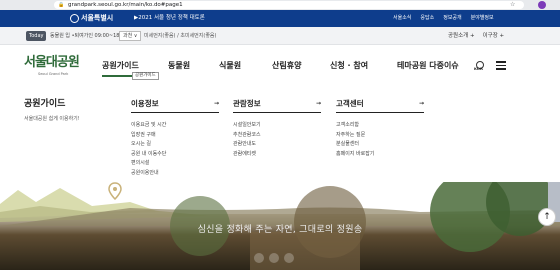 The width and height of the screenshot is (560, 270). Describe the element at coordinates (286, 66) in the screenshot. I see `nav-item-forest: 산림휴양` at that location.